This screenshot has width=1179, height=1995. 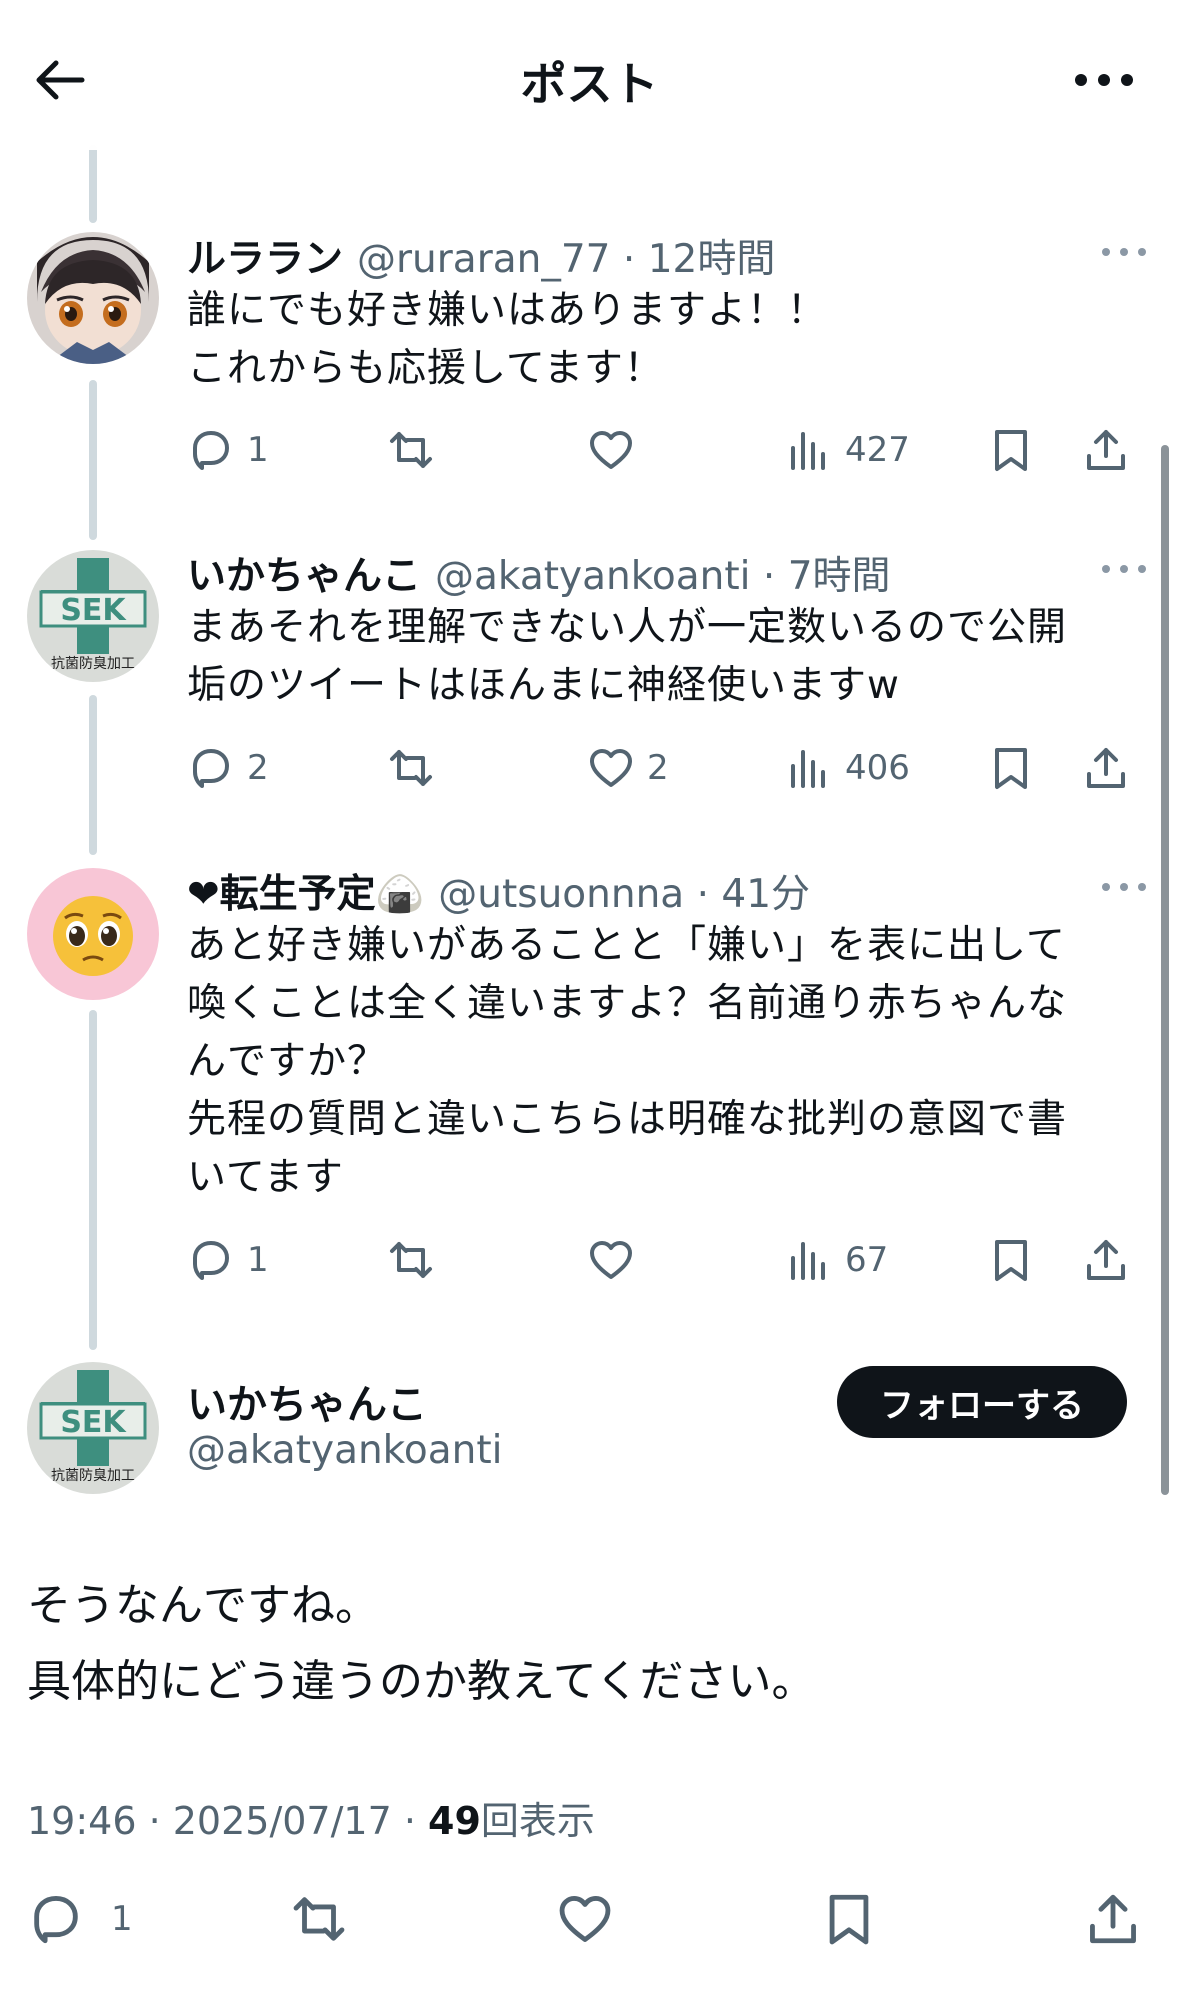 What do you see at coordinates (1165, 970) in the screenshot?
I see `scrollbar` at bounding box center [1165, 970].